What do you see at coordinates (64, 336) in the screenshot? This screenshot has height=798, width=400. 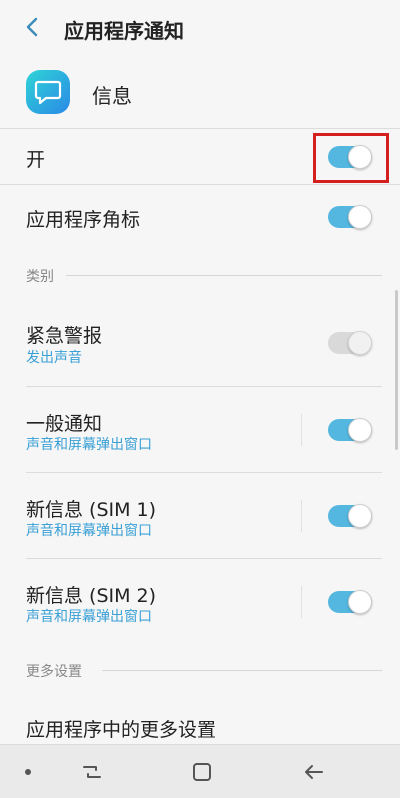 I see `category-label: 紧急警报` at bounding box center [64, 336].